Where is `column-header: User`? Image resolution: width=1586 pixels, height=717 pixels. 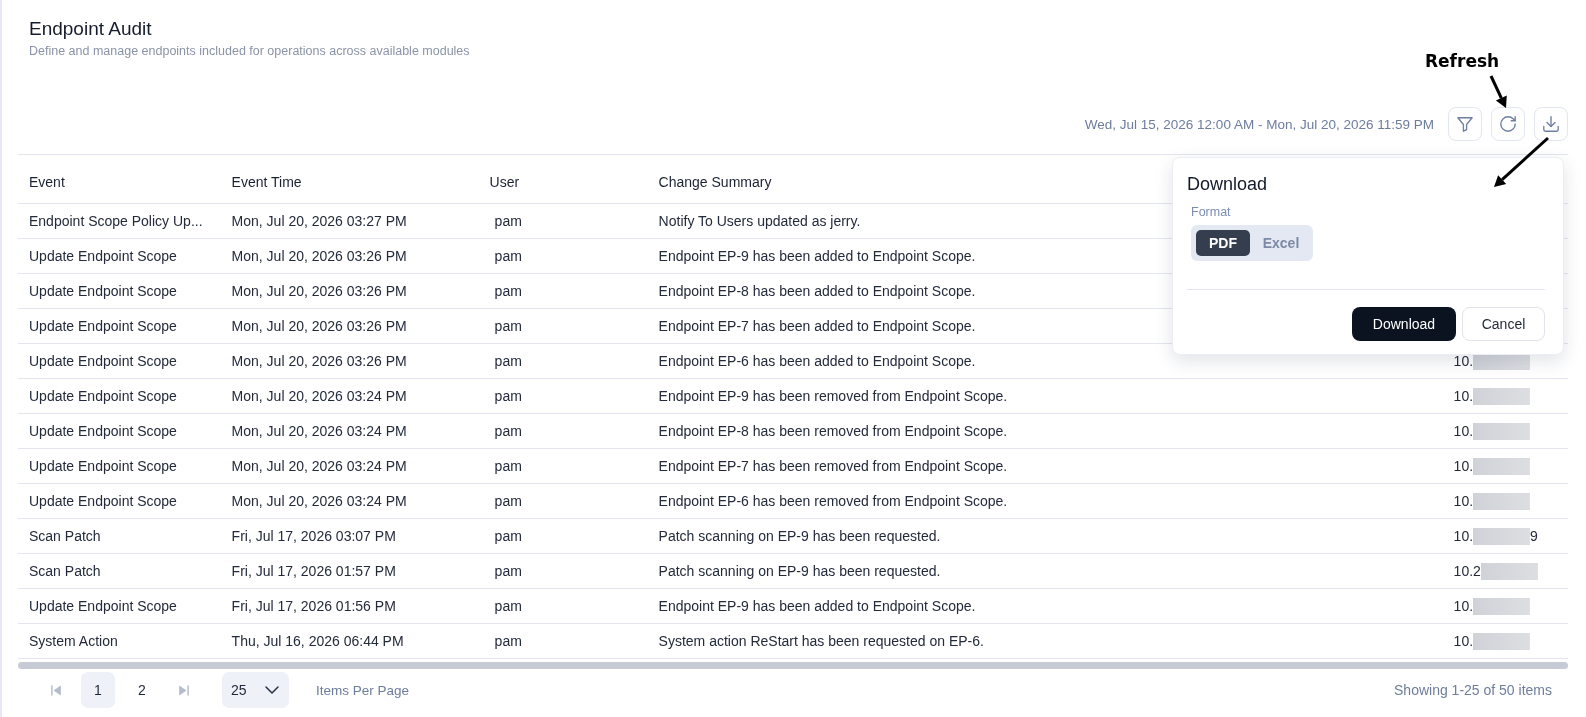 column-header: User is located at coordinates (504, 182).